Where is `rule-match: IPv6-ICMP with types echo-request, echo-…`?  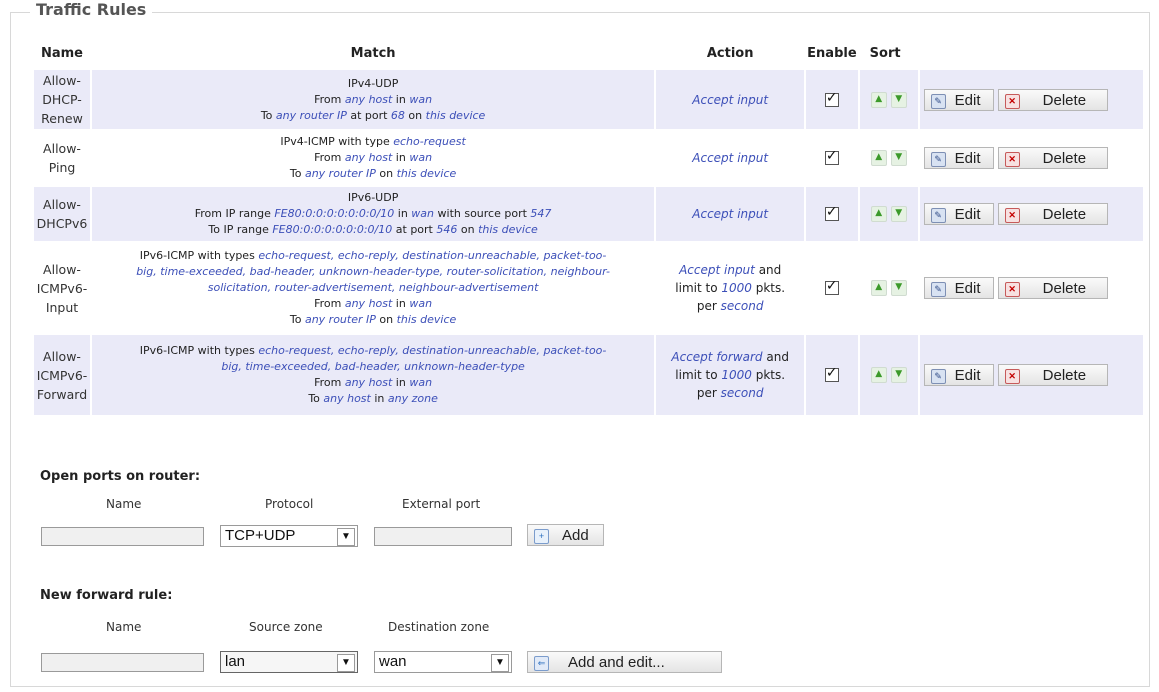 rule-match: IPv6-ICMP with types echo-request, echo-… is located at coordinates (373, 375).